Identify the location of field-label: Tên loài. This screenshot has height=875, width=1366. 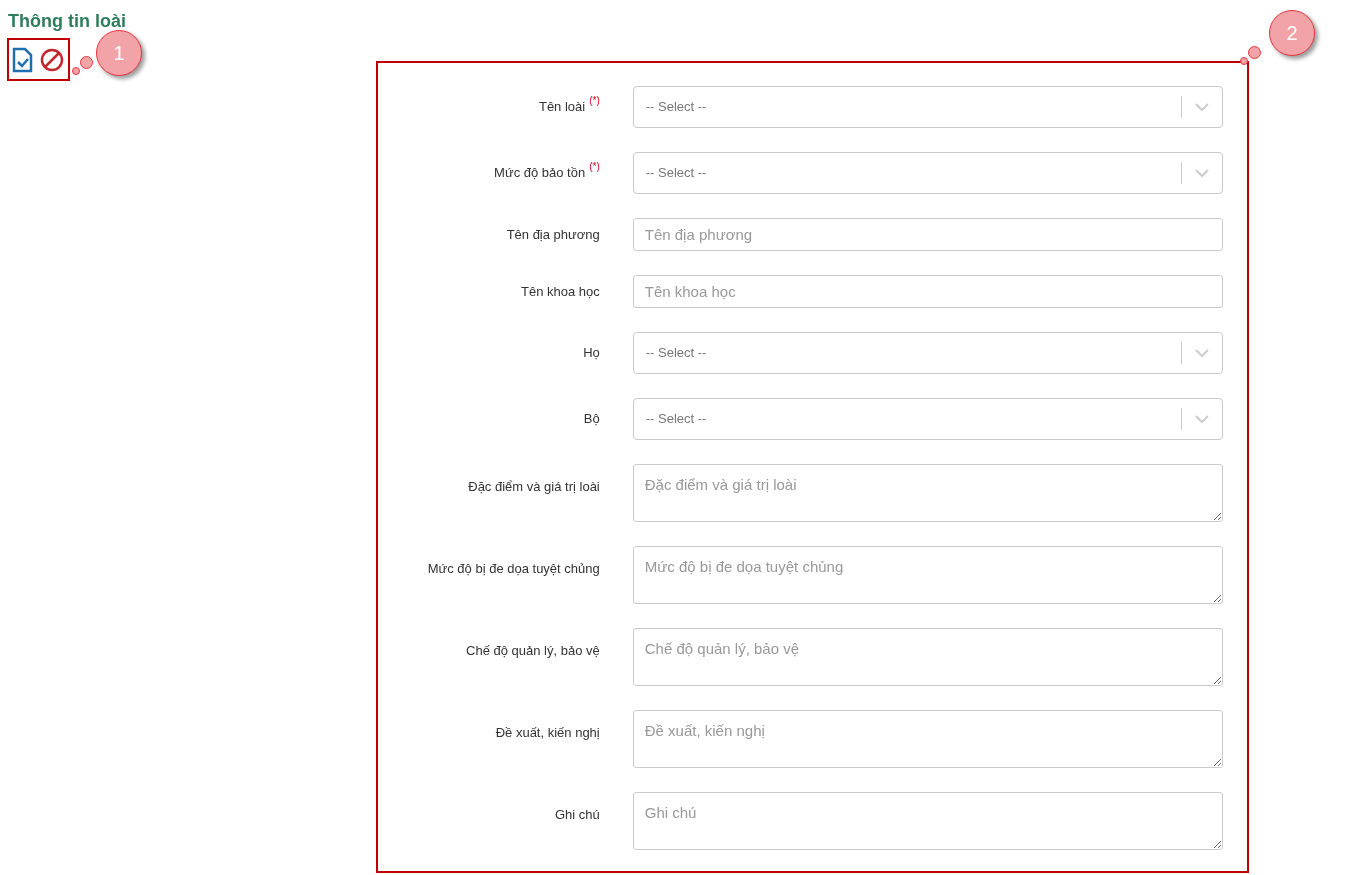
(562, 107).